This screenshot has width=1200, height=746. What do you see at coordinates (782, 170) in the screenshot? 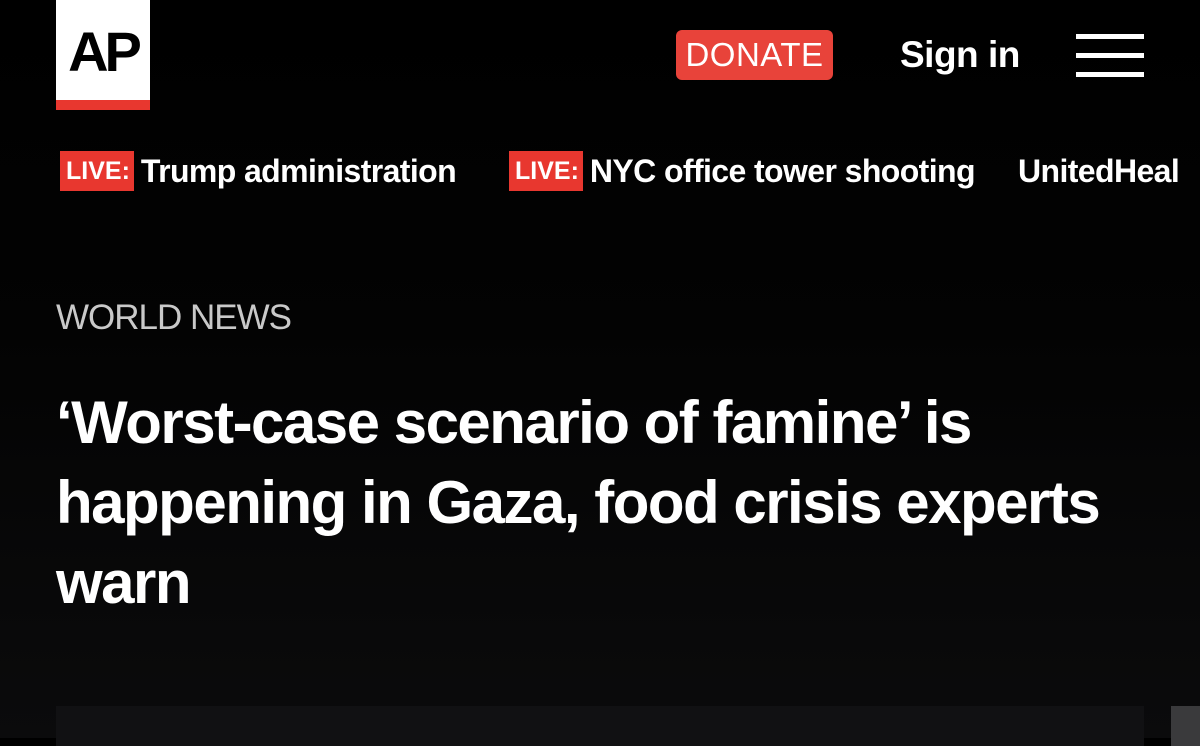
I see `ticker-item-label: NYC office tower shooting` at bounding box center [782, 170].